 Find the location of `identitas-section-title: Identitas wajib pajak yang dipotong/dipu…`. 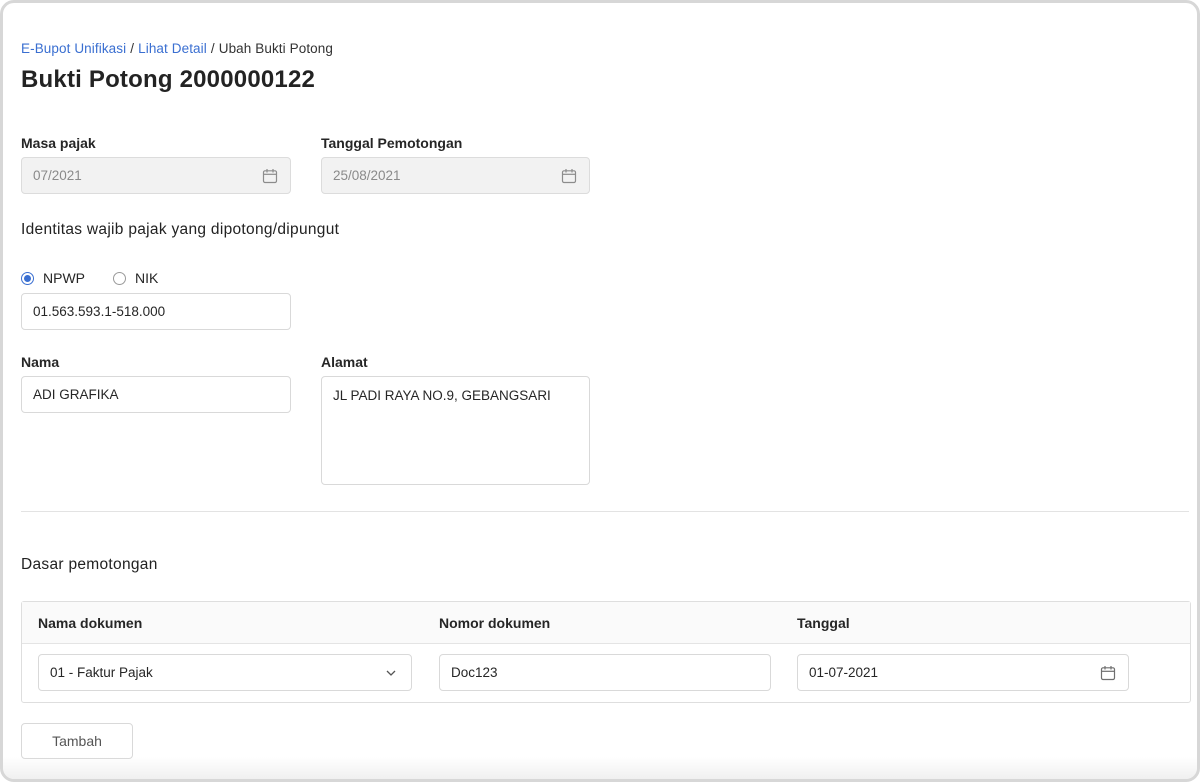

identitas-section-title: Identitas wajib pajak yang dipotong/dipu… is located at coordinates (180, 229).